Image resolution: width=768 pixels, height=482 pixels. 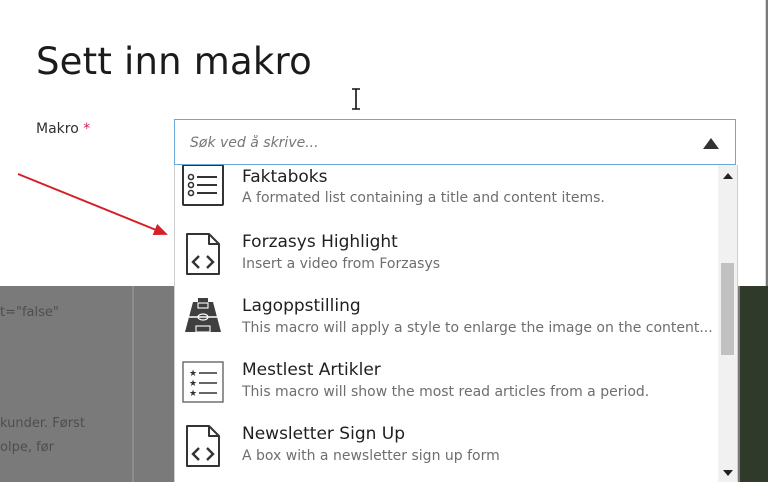 What do you see at coordinates (320, 242) in the screenshot?
I see `option-title: Forzasys Highlight` at bounding box center [320, 242].